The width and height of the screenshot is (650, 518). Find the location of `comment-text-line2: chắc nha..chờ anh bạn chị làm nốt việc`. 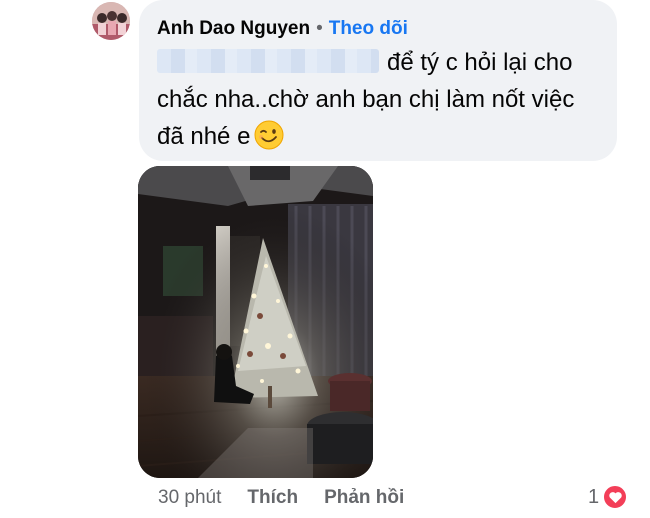

comment-text-line2: chắc nha..chờ anh bạn chị làm nốt việc is located at coordinates (366, 99).